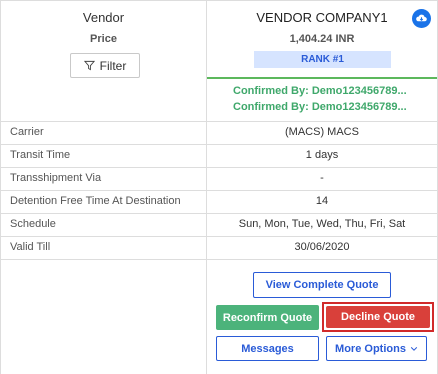  I want to click on vendor-column-title: Vendor, so click(103, 17).